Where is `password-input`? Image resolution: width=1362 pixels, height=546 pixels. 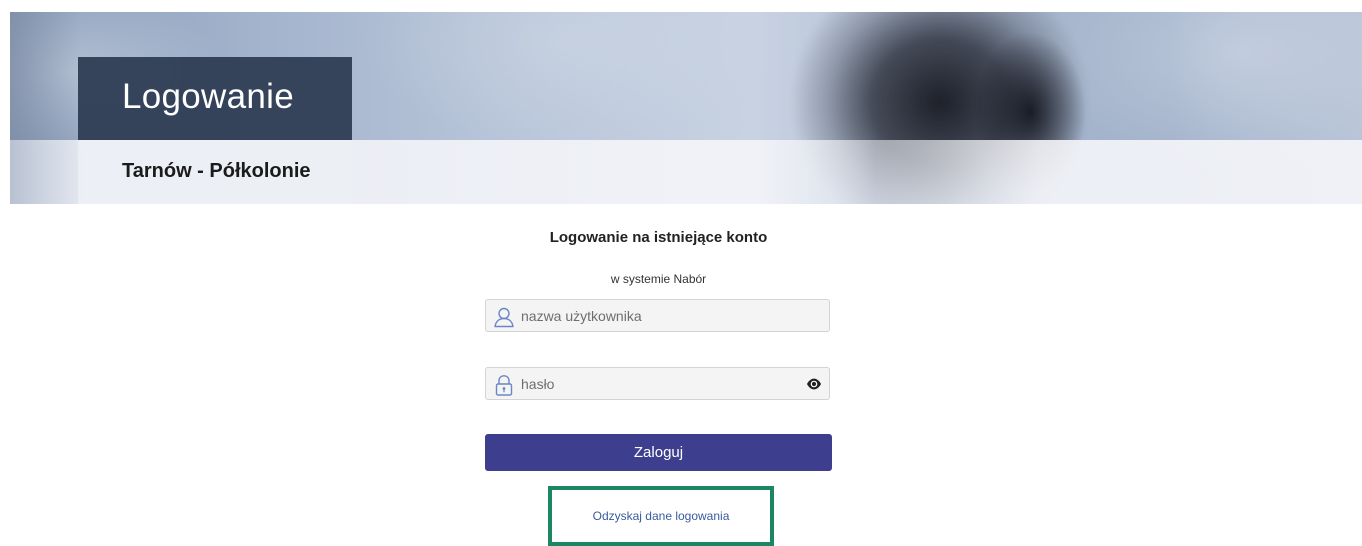
password-input is located at coordinates (656, 383).